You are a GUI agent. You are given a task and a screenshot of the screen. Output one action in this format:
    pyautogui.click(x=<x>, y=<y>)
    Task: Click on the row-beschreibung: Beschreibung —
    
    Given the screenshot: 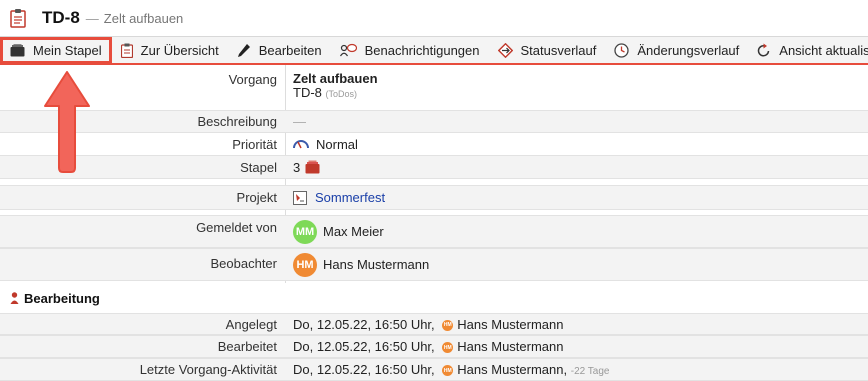 What is the action you would take?
    pyautogui.click(x=434, y=121)
    